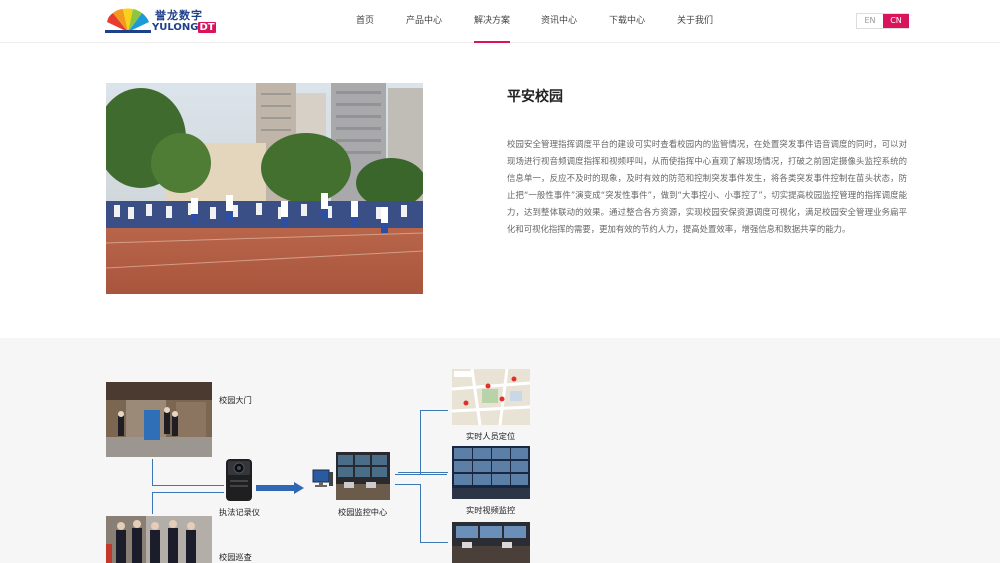  I want to click on connector-patrol-right, so click(188, 492).